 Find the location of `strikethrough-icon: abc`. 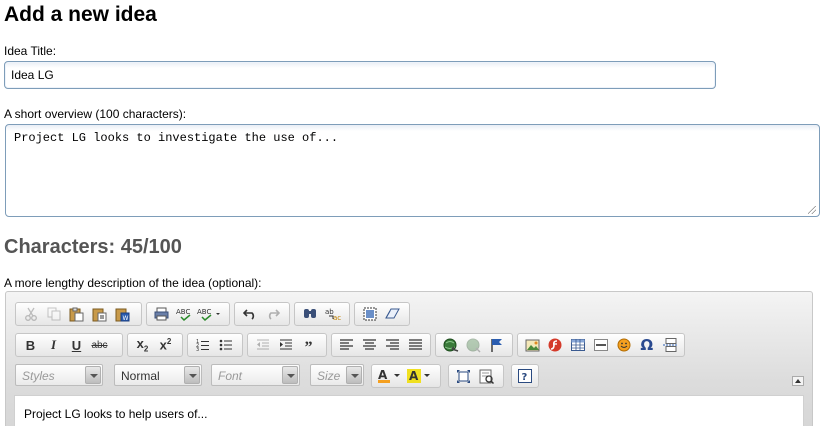

strikethrough-icon: abc is located at coordinates (99, 345).